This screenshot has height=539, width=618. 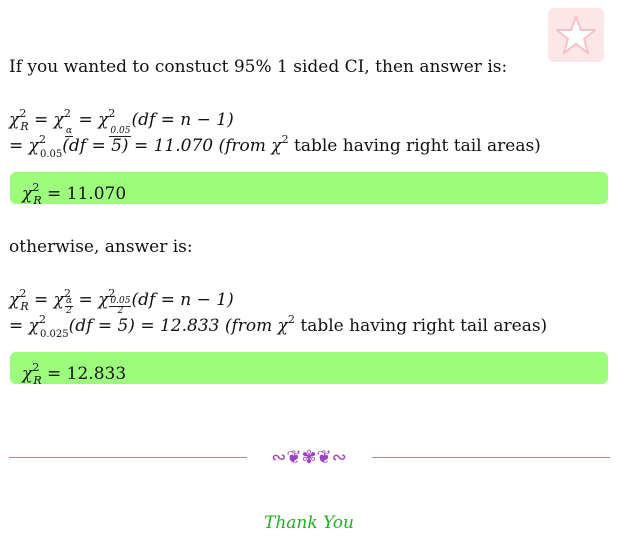 I want to click on df-result: (df = 5) = 12.833 (from, so click(x=170, y=326).